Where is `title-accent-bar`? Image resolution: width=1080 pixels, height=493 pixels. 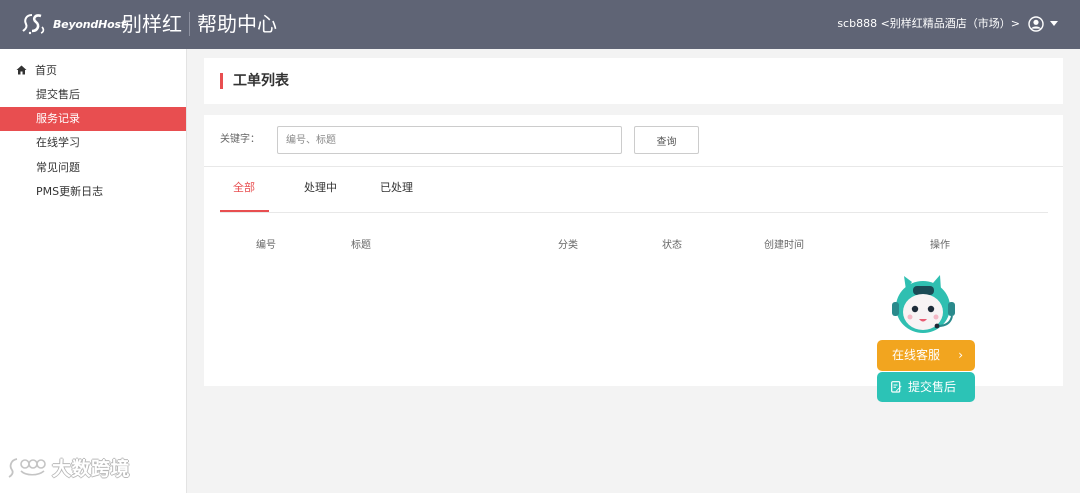 title-accent-bar is located at coordinates (221, 81).